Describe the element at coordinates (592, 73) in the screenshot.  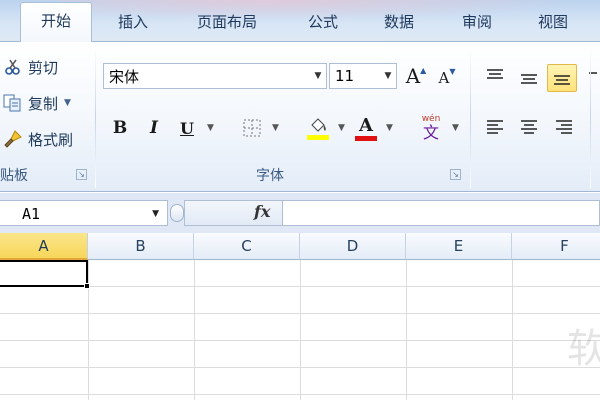
I see `orientation-icon` at that location.